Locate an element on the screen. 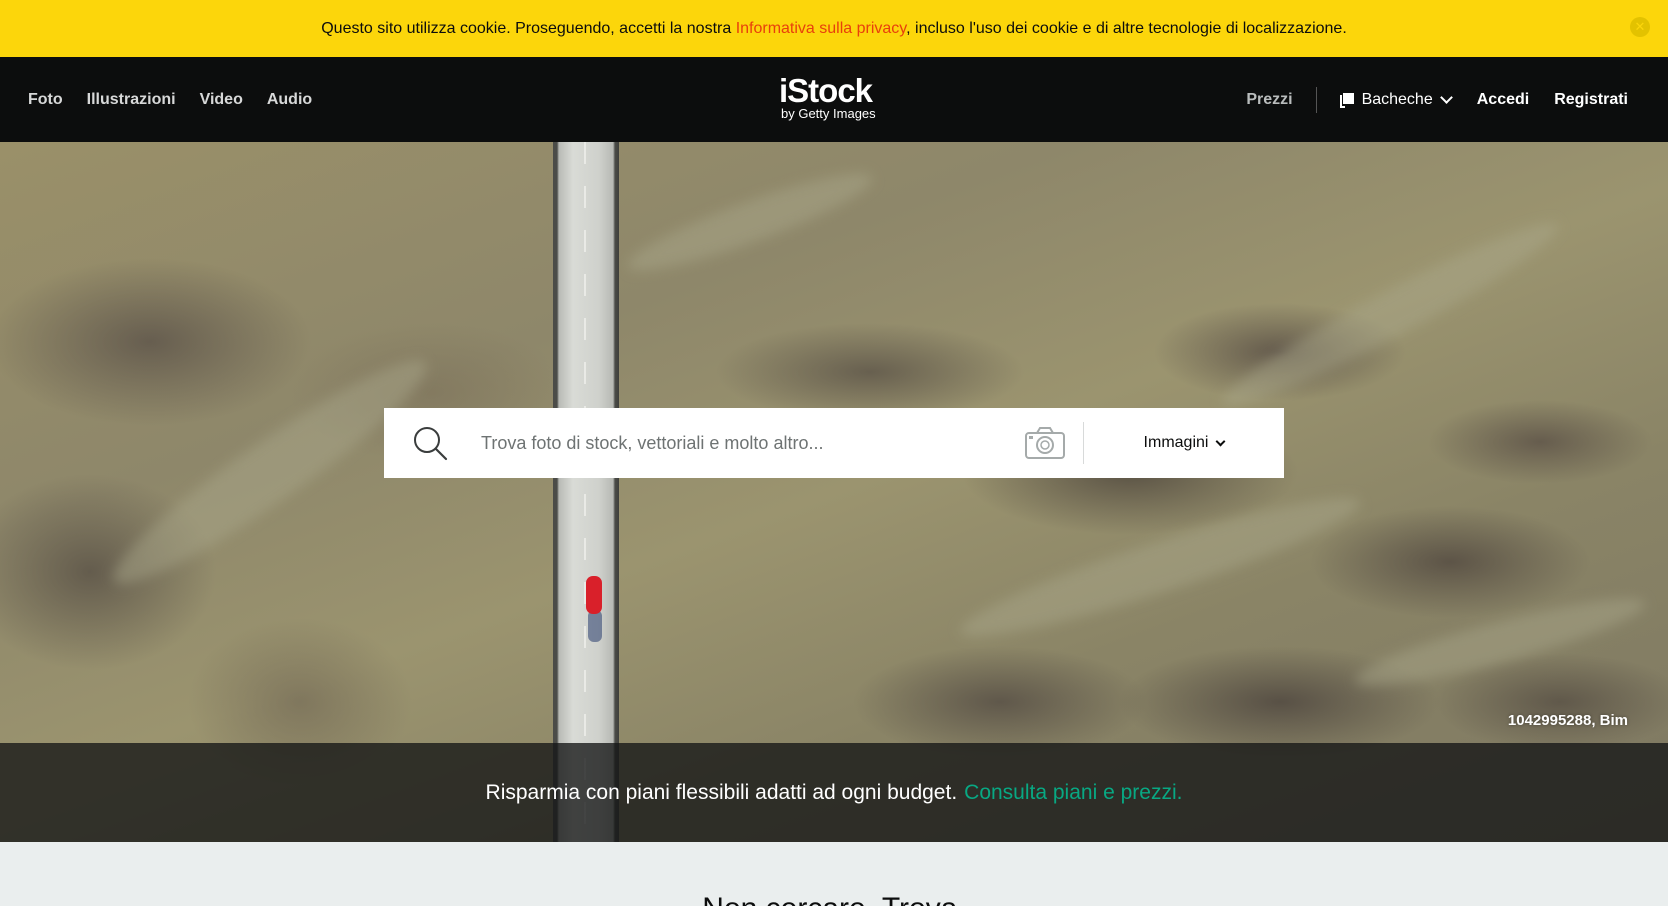  boards-dropdown: Bacheche is located at coordinates (1396, 99).